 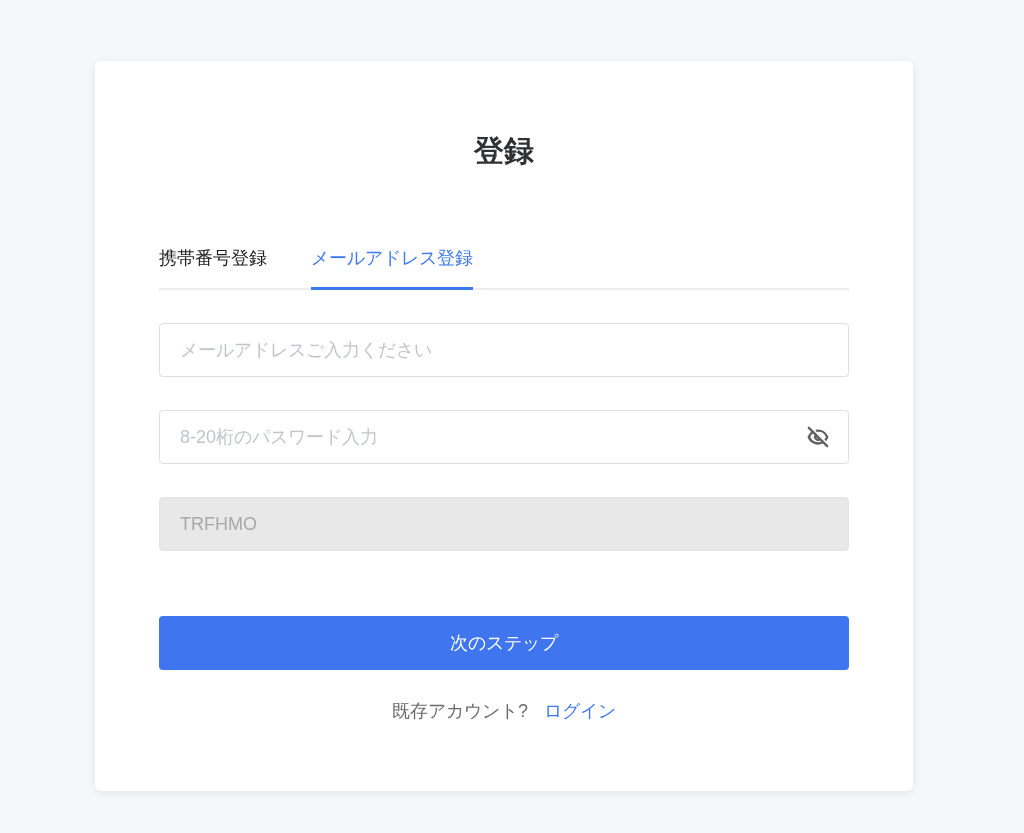 What do you see at coordinates (818, 437) in the screenshot?
I see `eye-slash-icon` at bounding box center [818, 437].